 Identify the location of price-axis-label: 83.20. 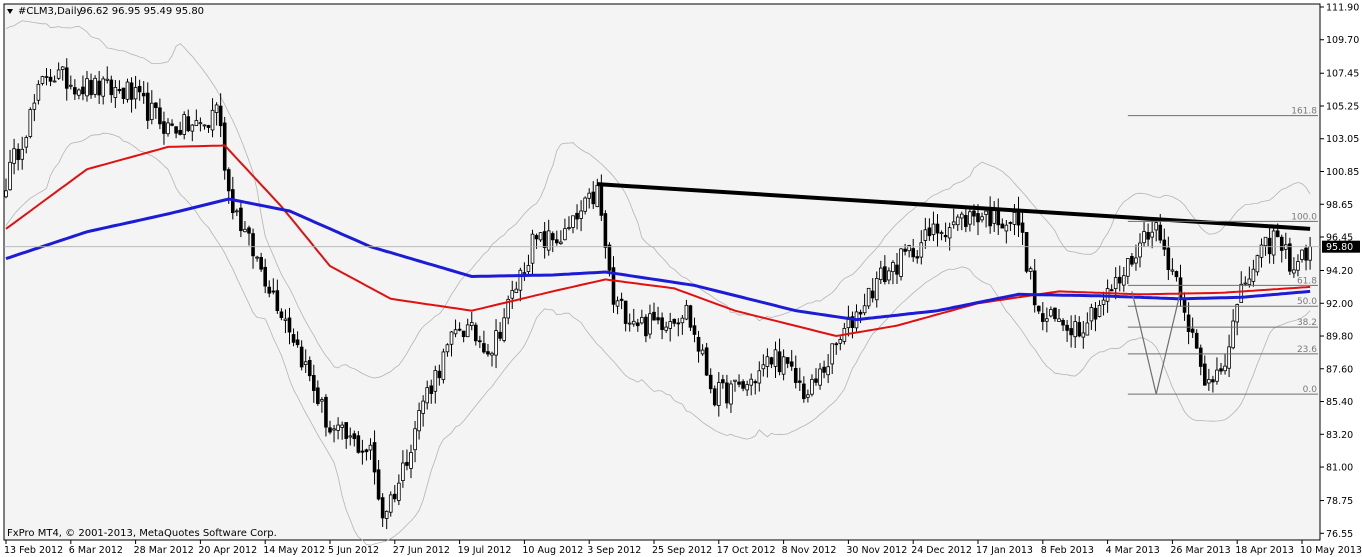
(1339, 435).